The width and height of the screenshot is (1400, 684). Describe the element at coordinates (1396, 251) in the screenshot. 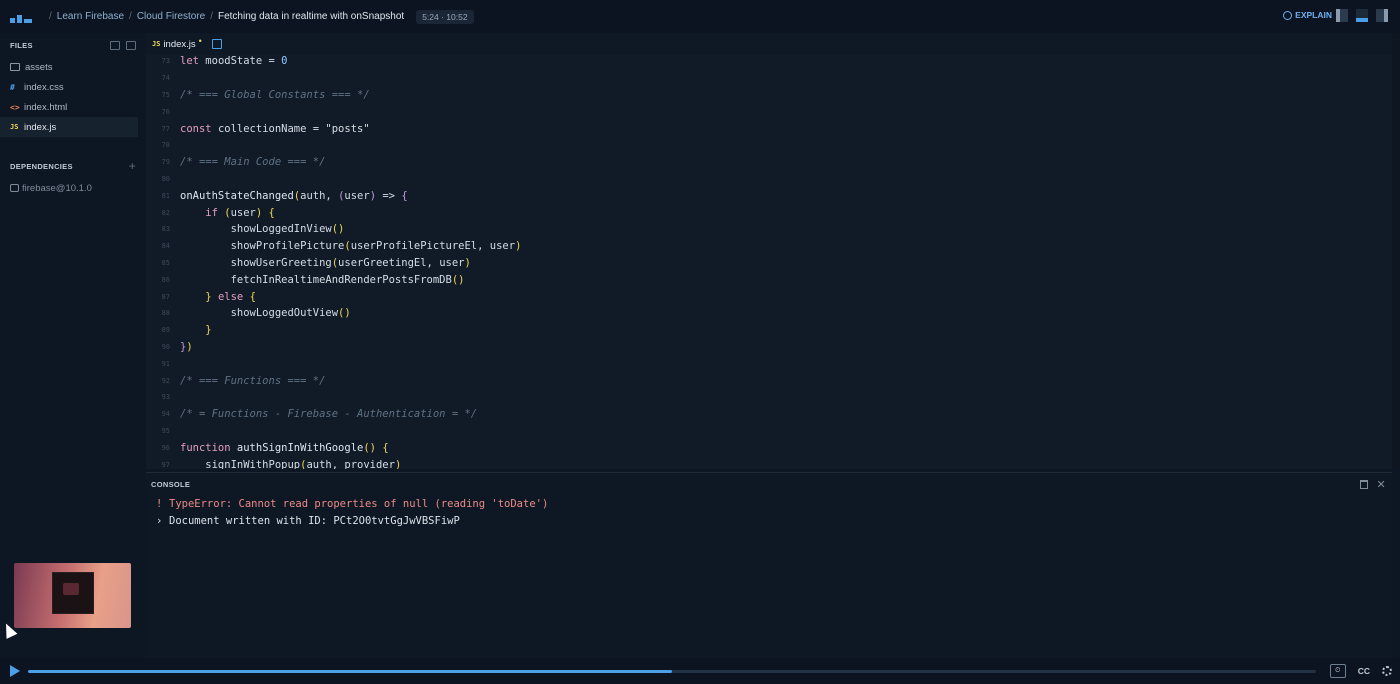

I see `editor-scrollbar` at that location.